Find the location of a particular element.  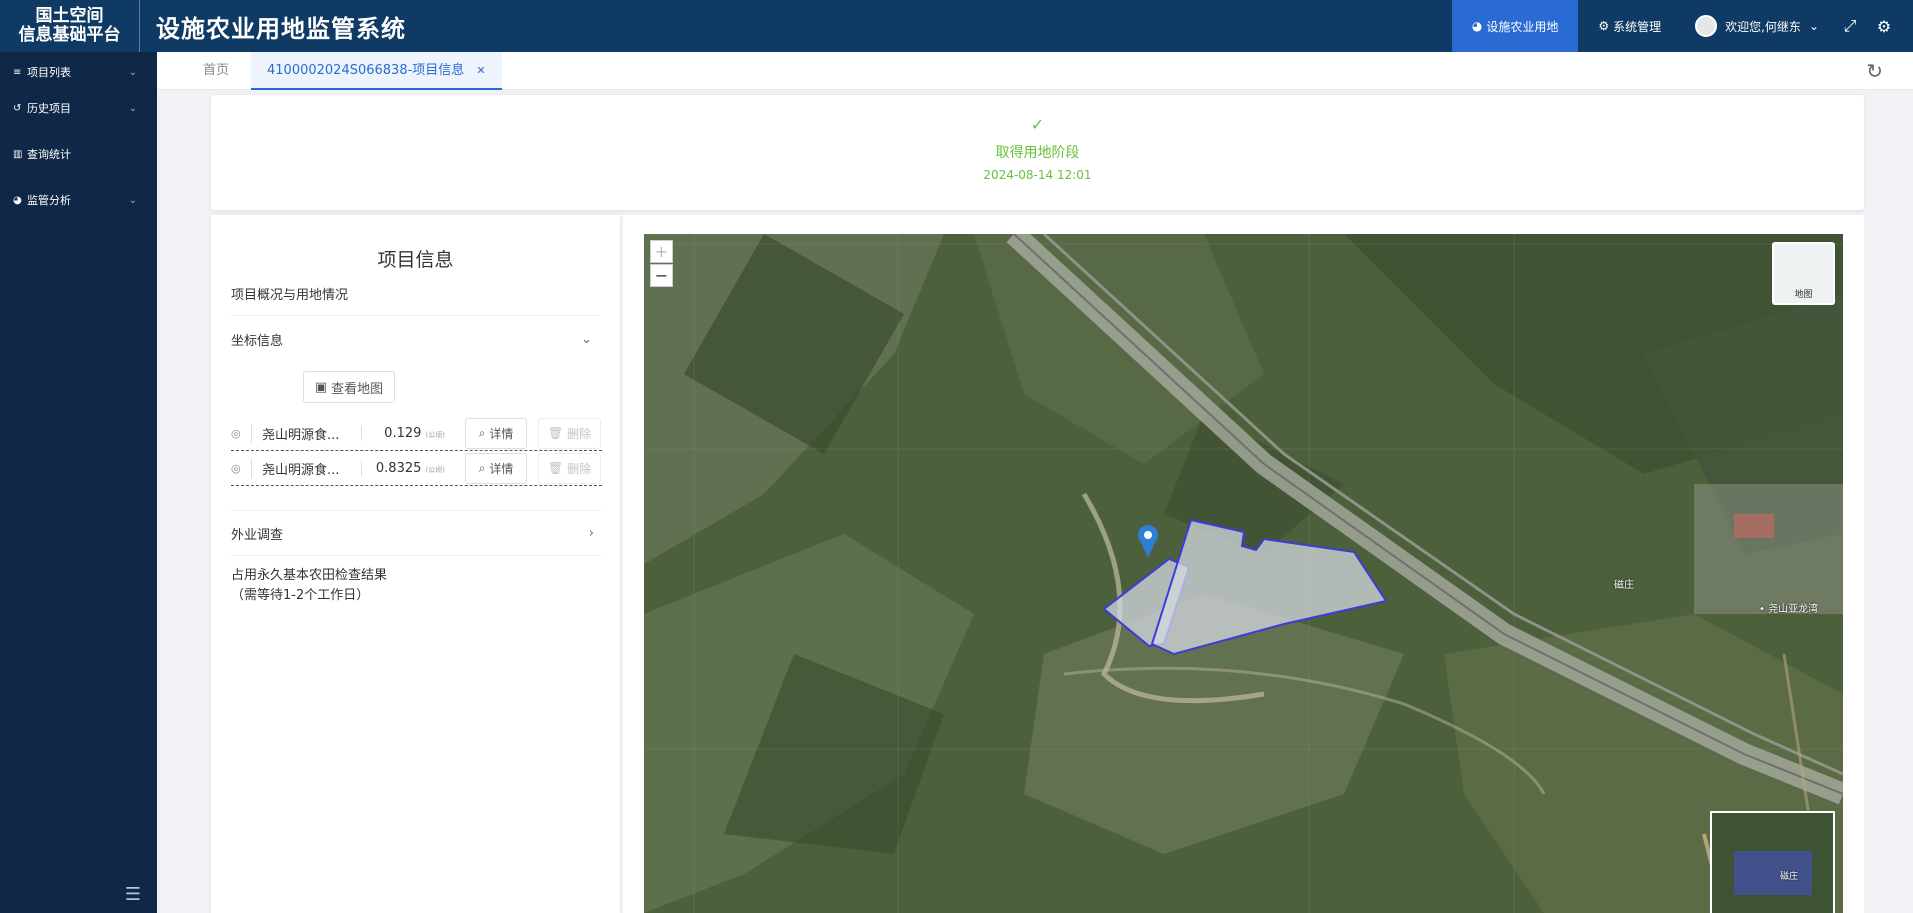

check-result-title: 占用永久基本农田检查结果 is located at coordinates (309, 575).